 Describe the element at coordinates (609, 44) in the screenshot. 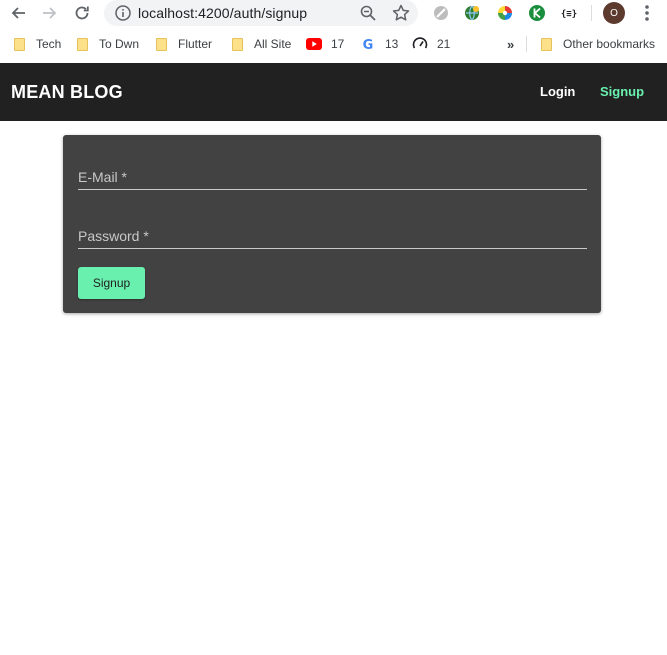

I see `bookmark-label: Other bookmarks` at that location.